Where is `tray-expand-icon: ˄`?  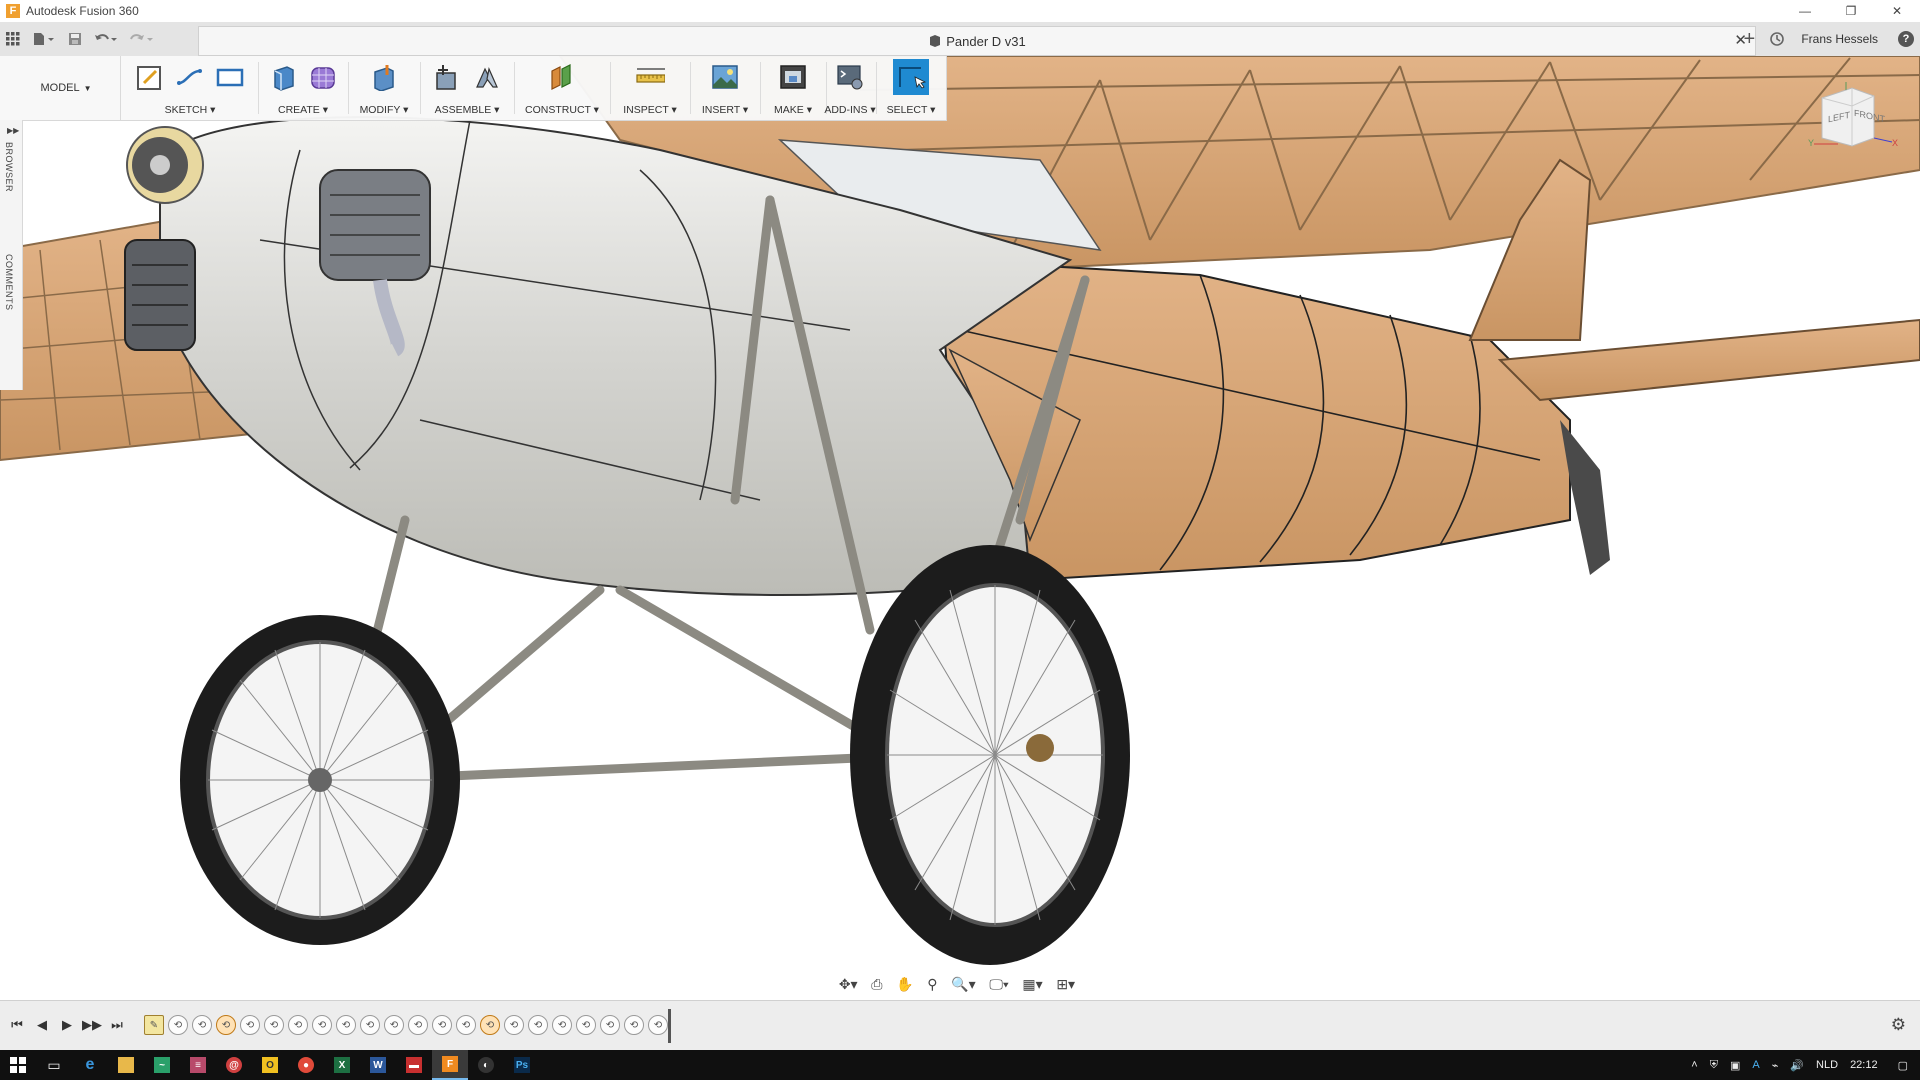
tray-expand-icon: ˄ is located at coordinates (1694, 1065).